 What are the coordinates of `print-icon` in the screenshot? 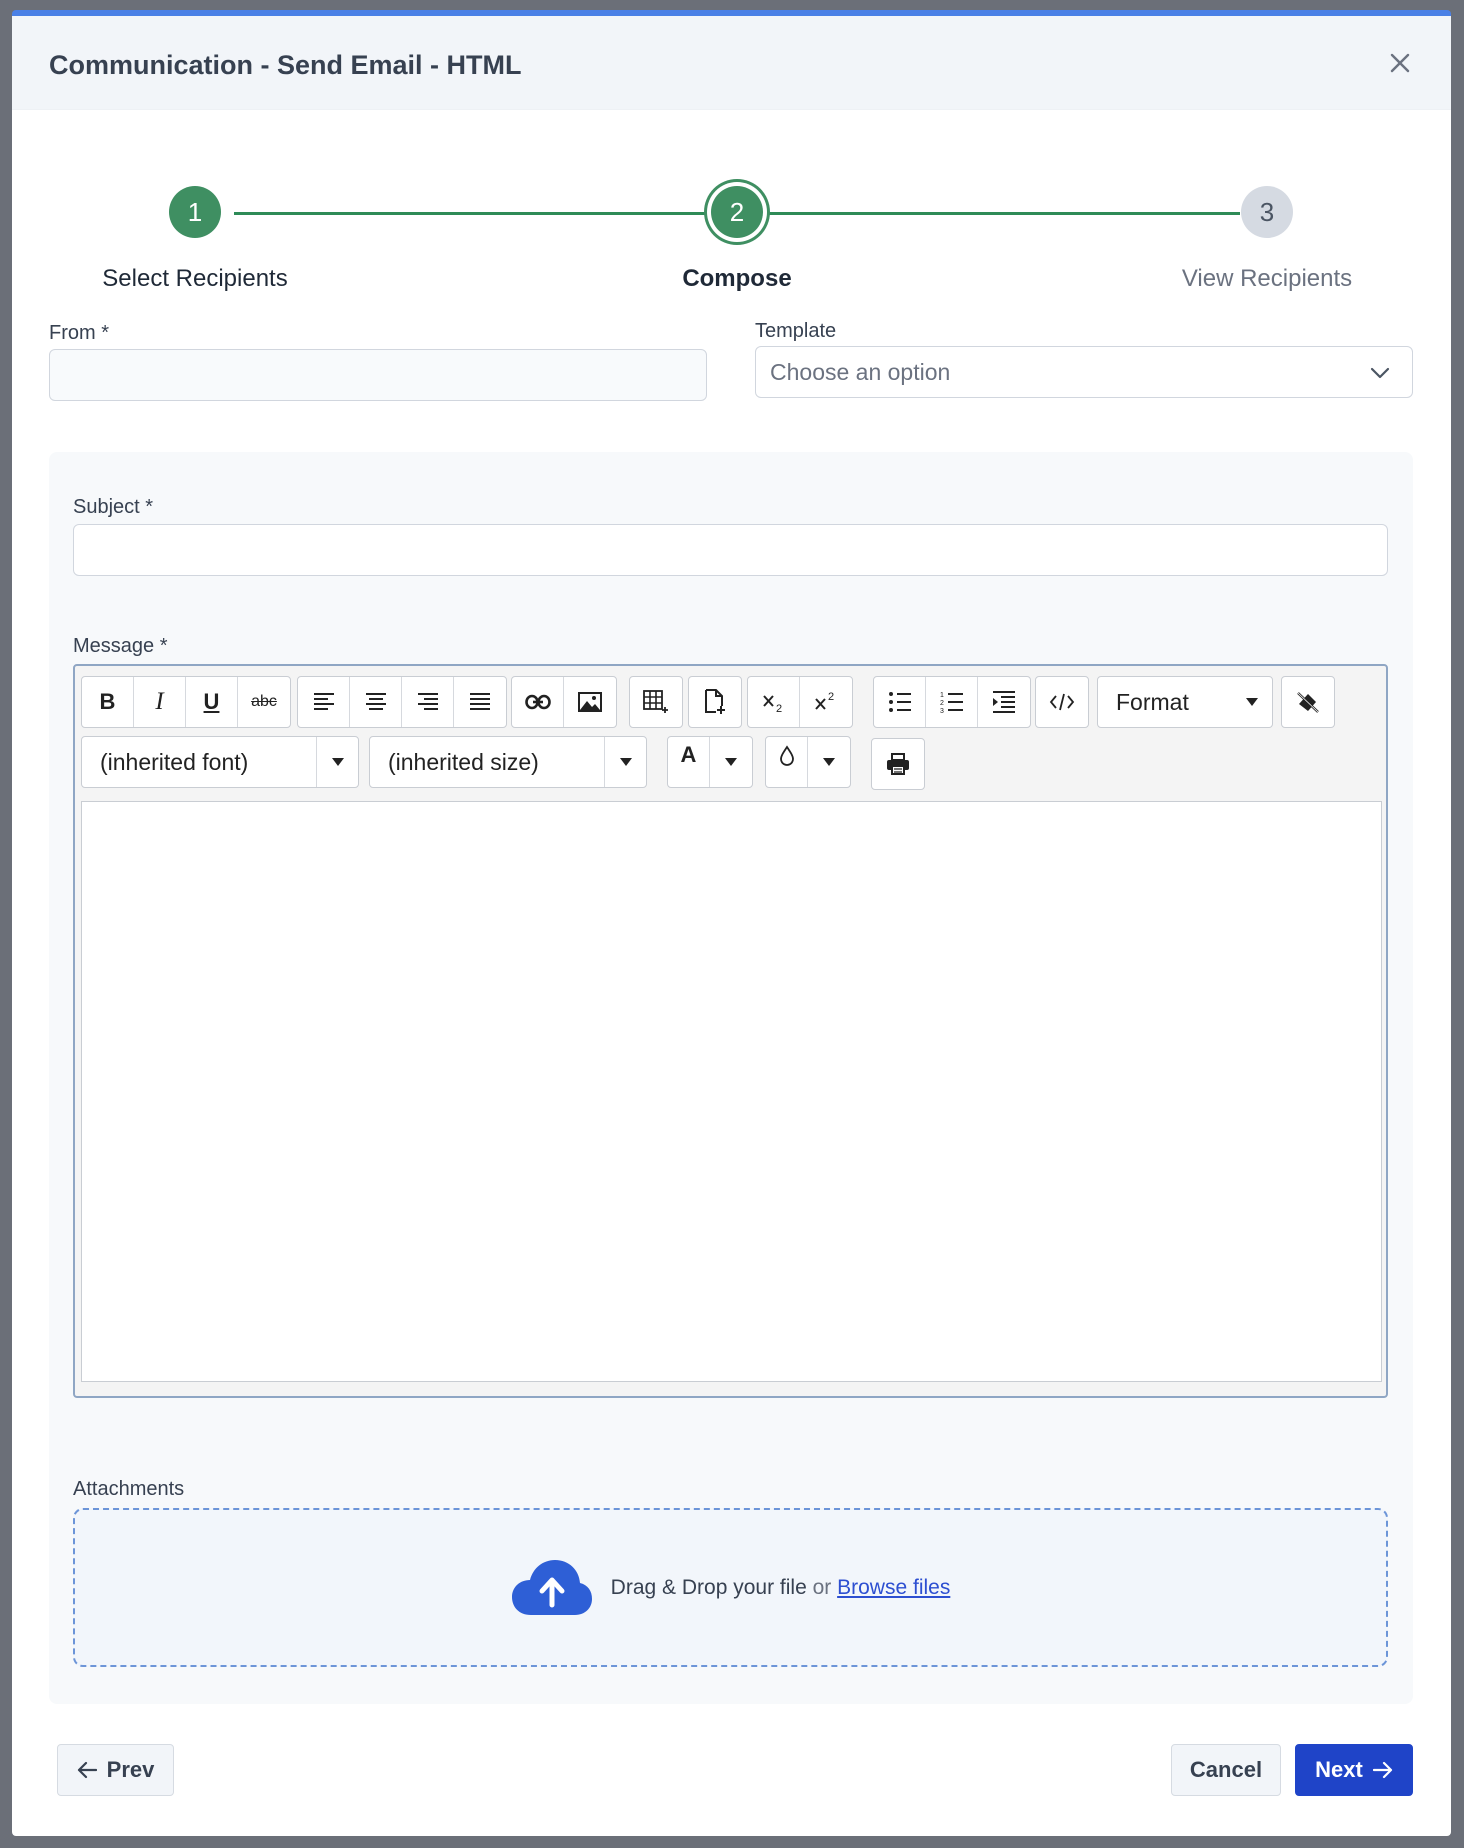 It's located at (898, 764).